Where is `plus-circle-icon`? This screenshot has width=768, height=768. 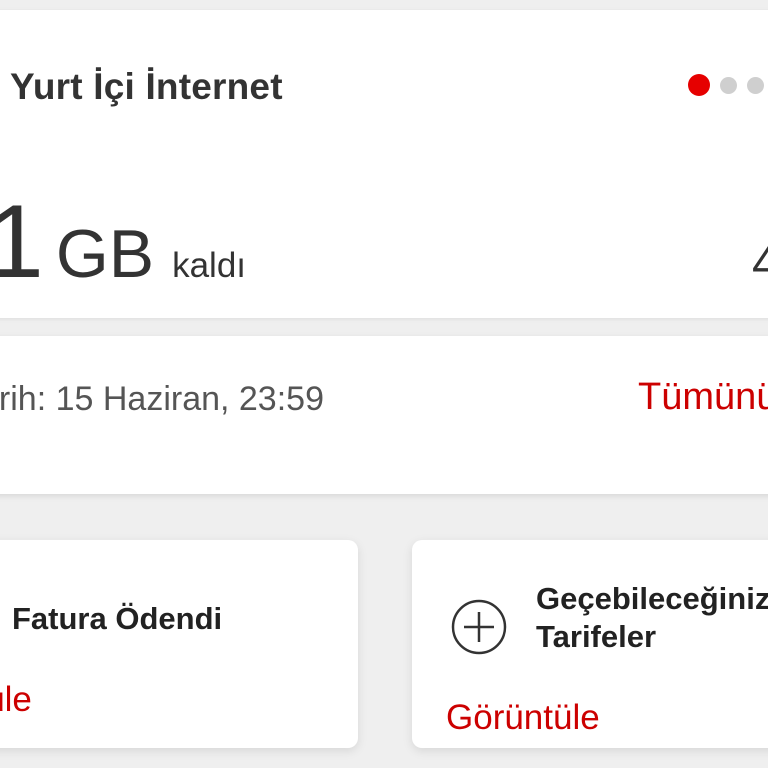 plus-circle-icon is located at coordinates (479, 627).